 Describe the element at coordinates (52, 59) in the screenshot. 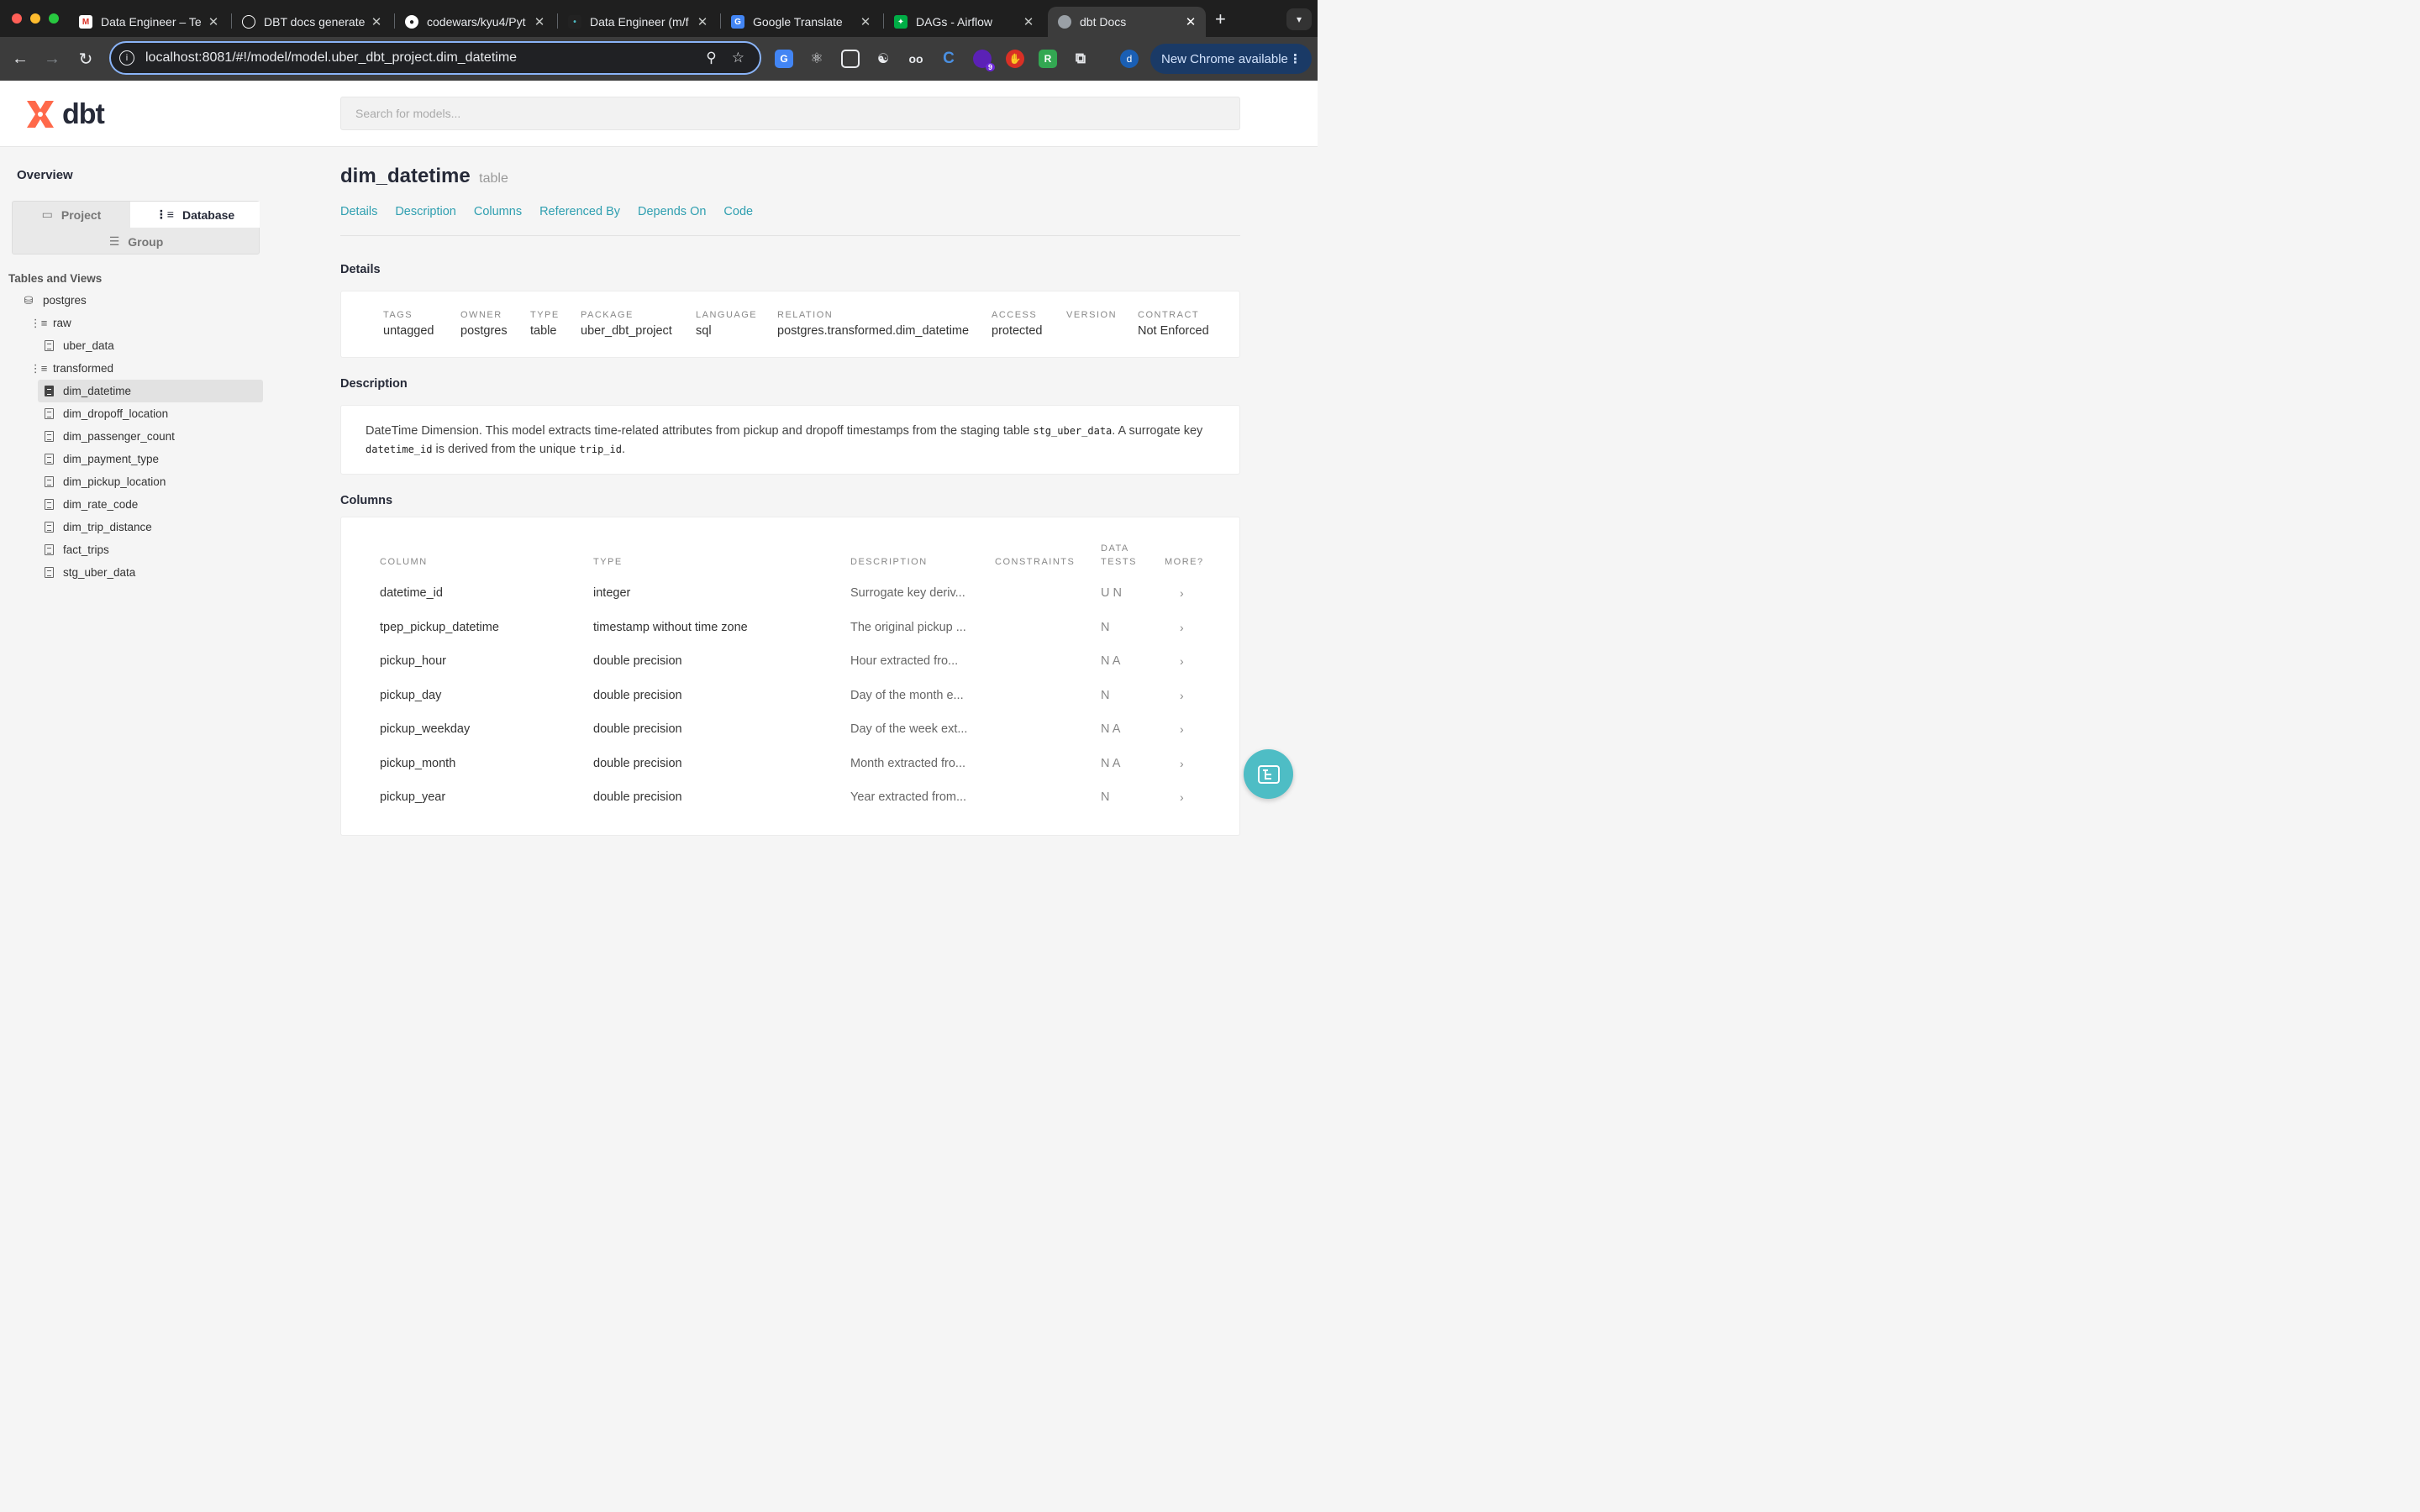

I see `forward-button: →` at that location.